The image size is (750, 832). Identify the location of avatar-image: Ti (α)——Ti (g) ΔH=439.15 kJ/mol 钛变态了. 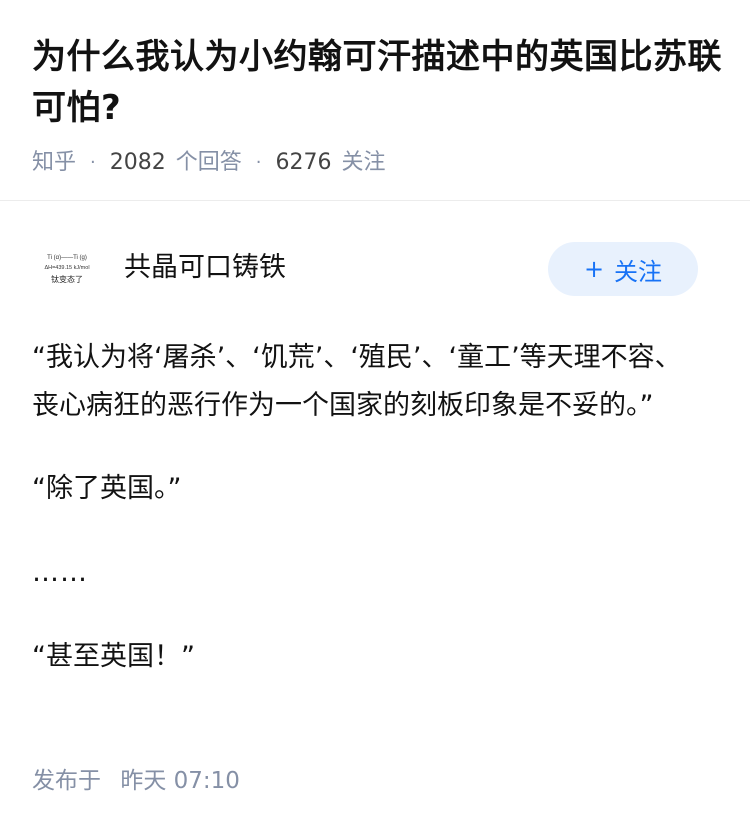
(67, 269).